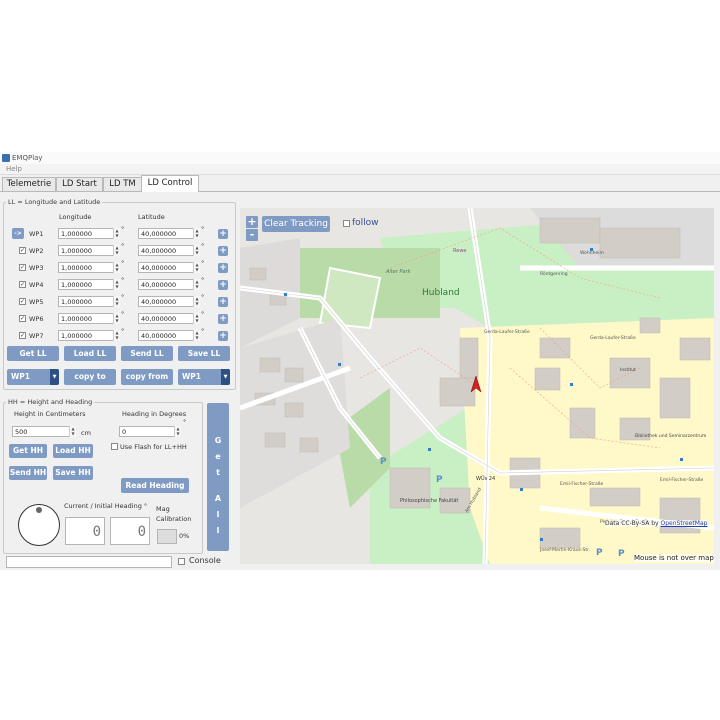 The height and width of the screenshot is (720, 720). I want to click on zoom-in-button: +, so click(252, 222).